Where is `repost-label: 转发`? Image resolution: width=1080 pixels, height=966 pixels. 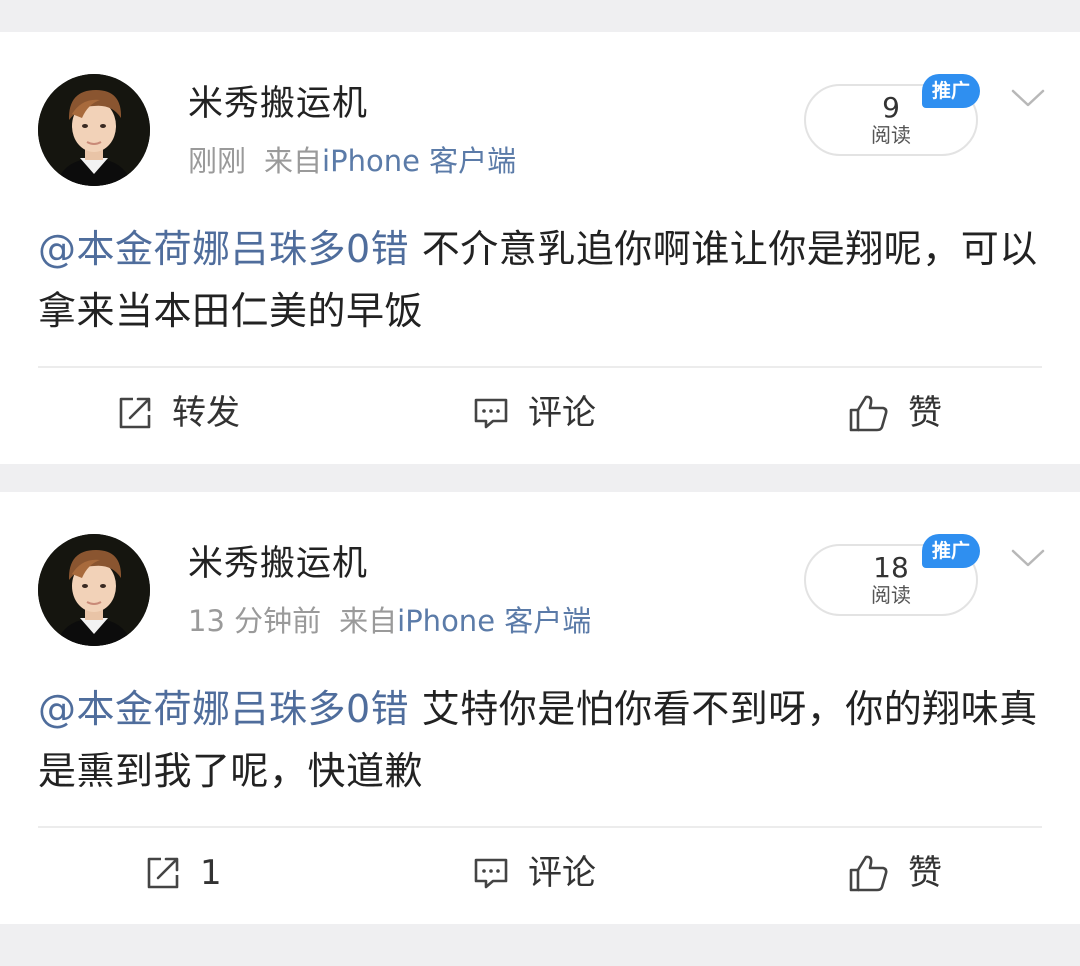
repost-label: 转发 is located at coordinates (206, 413).